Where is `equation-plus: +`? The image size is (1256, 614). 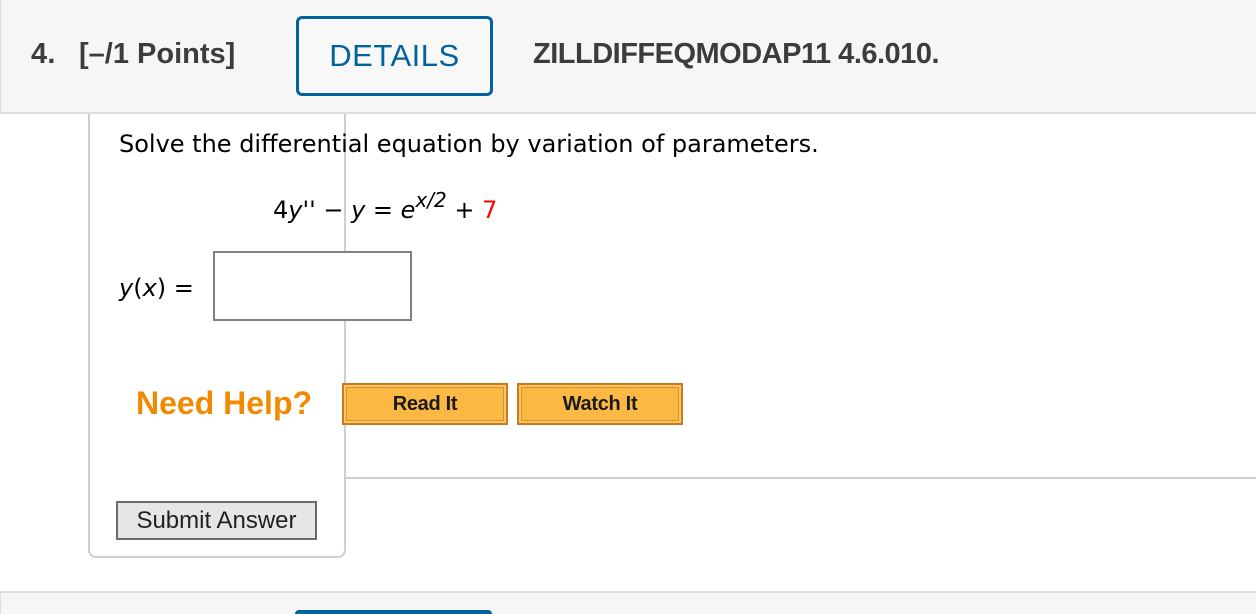
equation-plus: + is located at coordinates (464, 210).